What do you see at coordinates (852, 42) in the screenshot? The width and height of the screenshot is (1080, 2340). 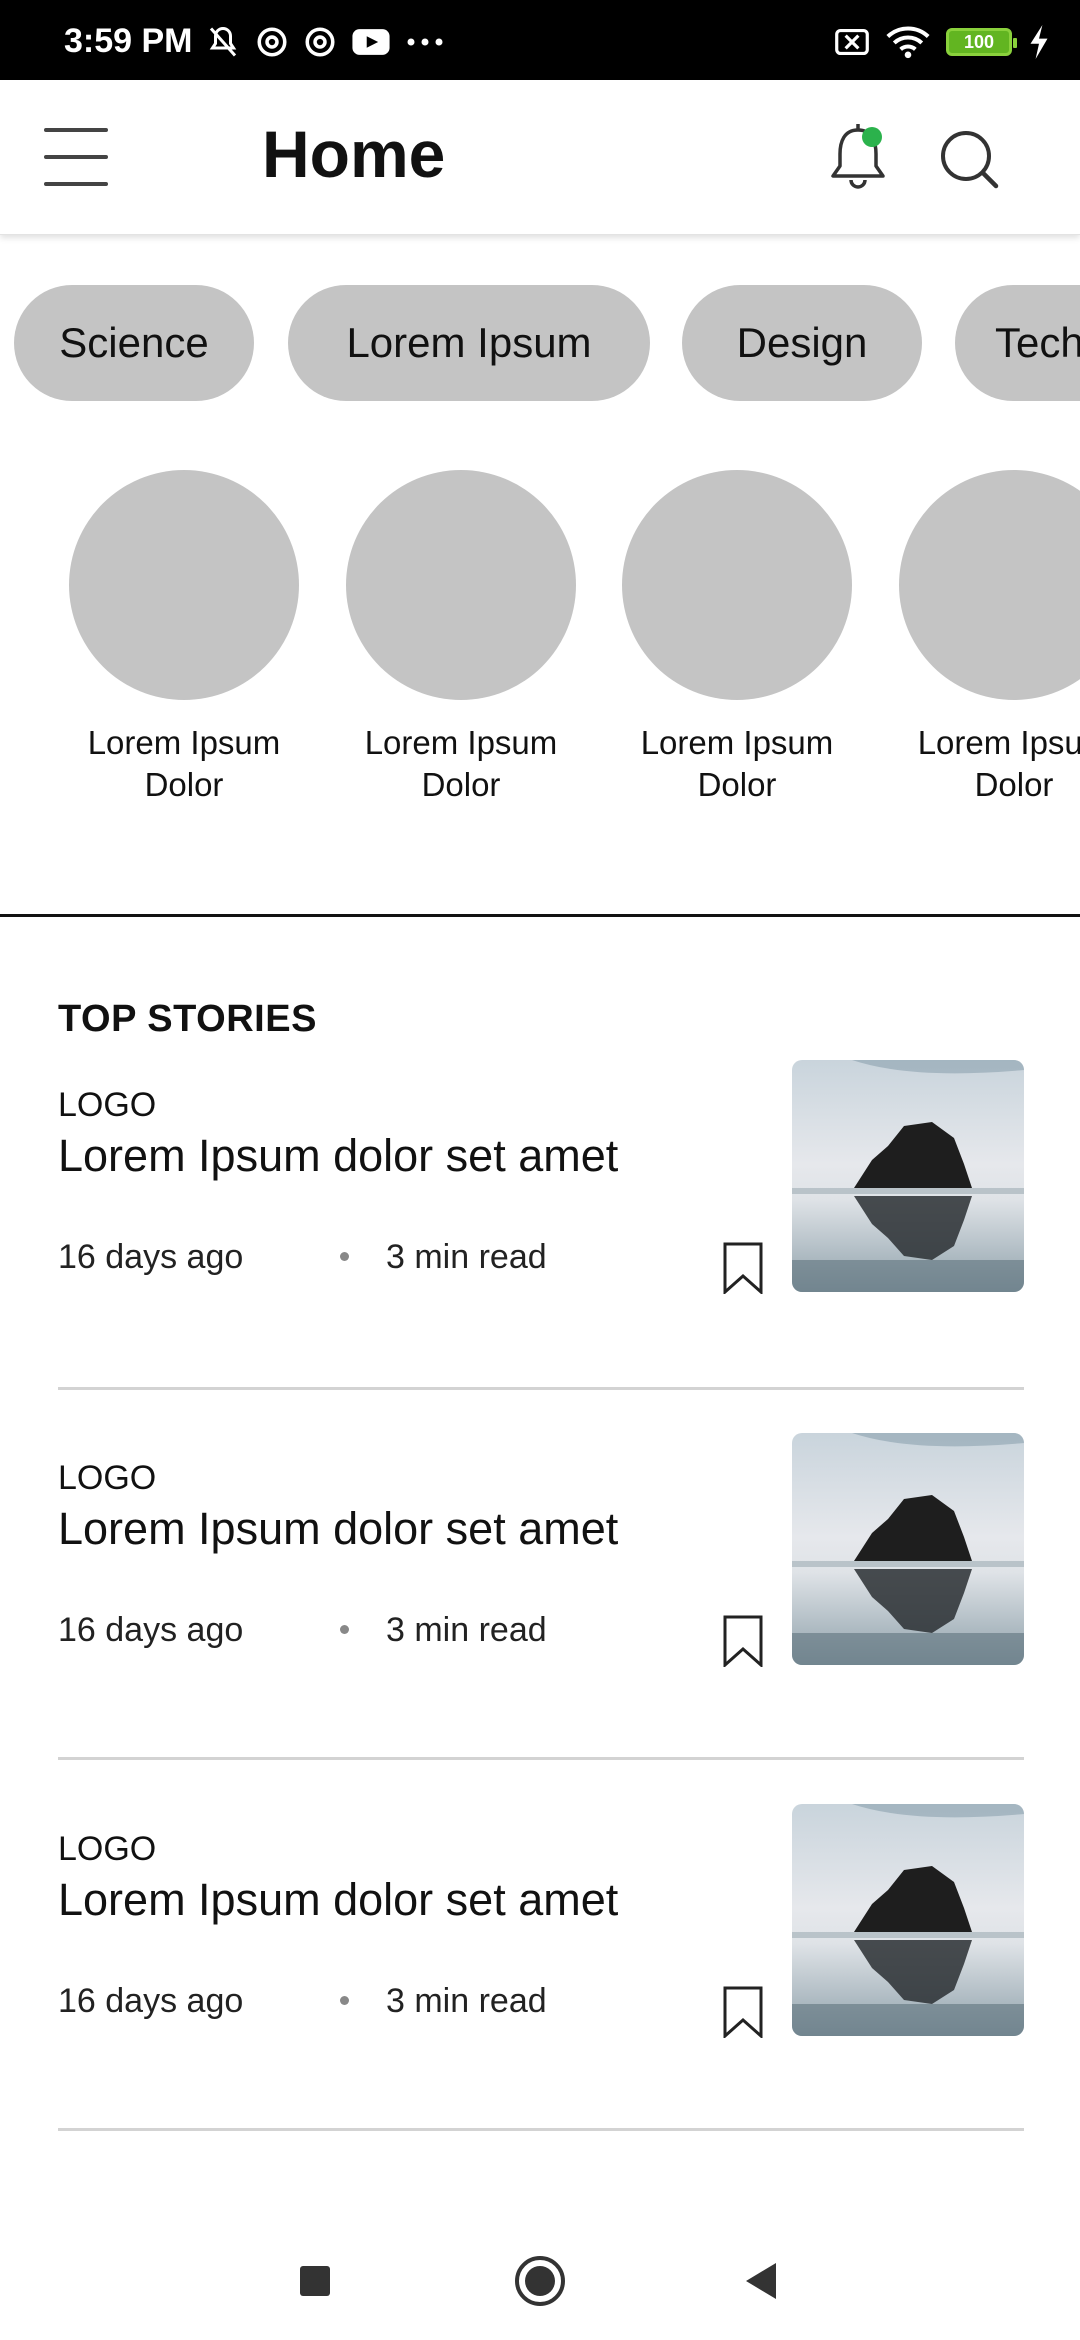 I see `sim-off-icon` at bounding box center [852, 42].